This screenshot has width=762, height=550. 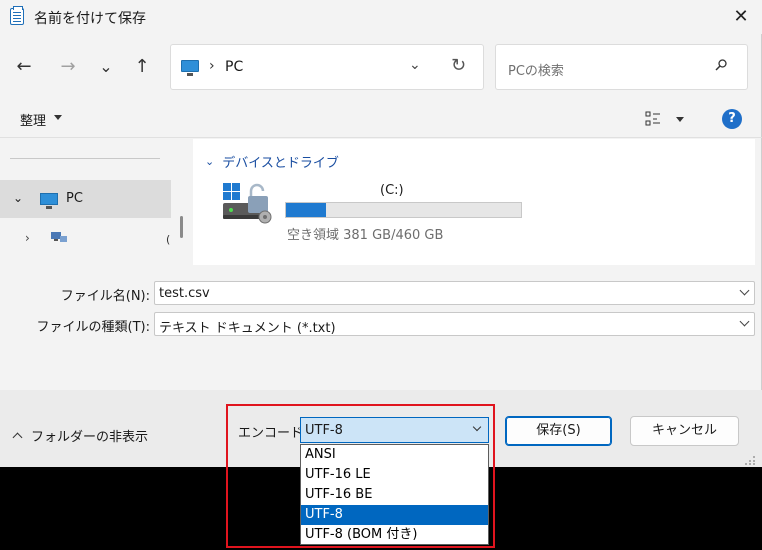 I want to click on filetype-value: テキスト ドキュメント (*.txt), so click(x=247, y=328).